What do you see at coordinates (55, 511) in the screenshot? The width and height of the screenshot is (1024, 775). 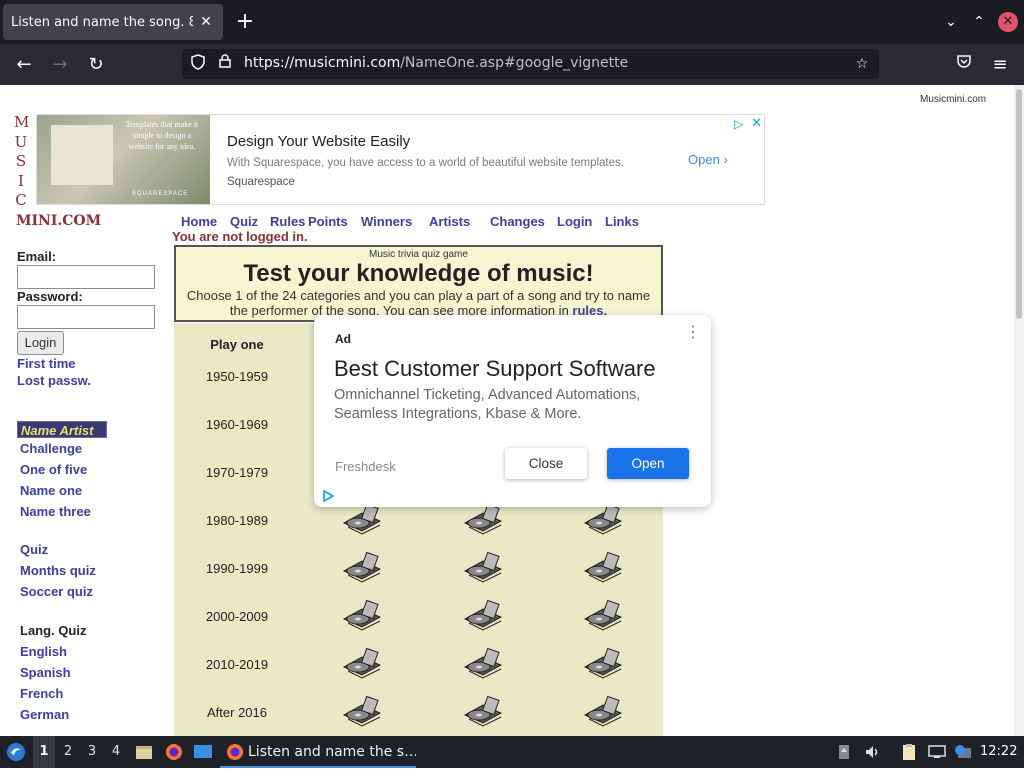 I see `sidebar-item-name-three: Name three` at bounding box center [55, 511].